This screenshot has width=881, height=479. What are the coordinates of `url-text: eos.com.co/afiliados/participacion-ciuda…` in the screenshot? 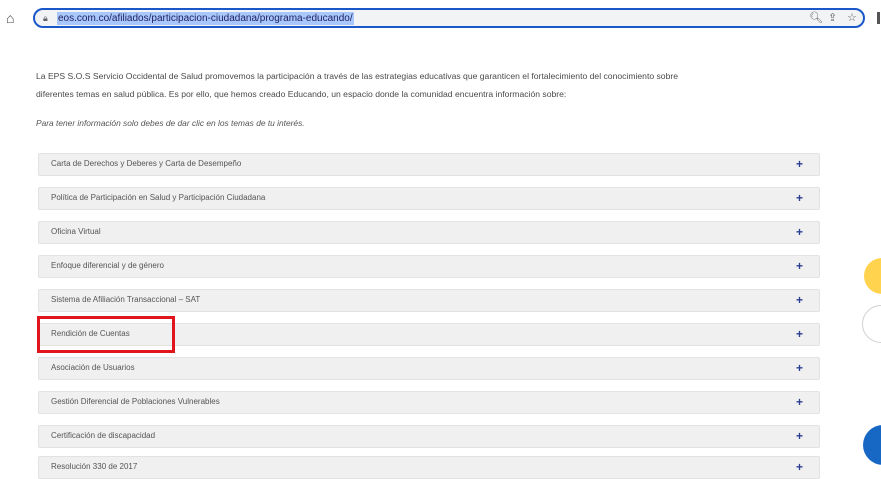 It's located at (205, 18).